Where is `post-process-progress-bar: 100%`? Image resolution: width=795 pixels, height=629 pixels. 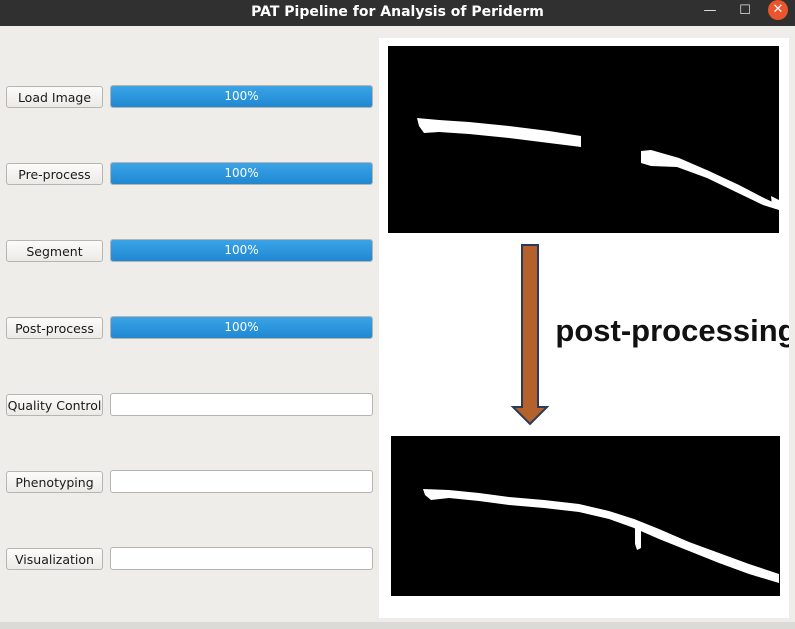 post-process-progress-bar: 100% is located at coordinates (241, 327).